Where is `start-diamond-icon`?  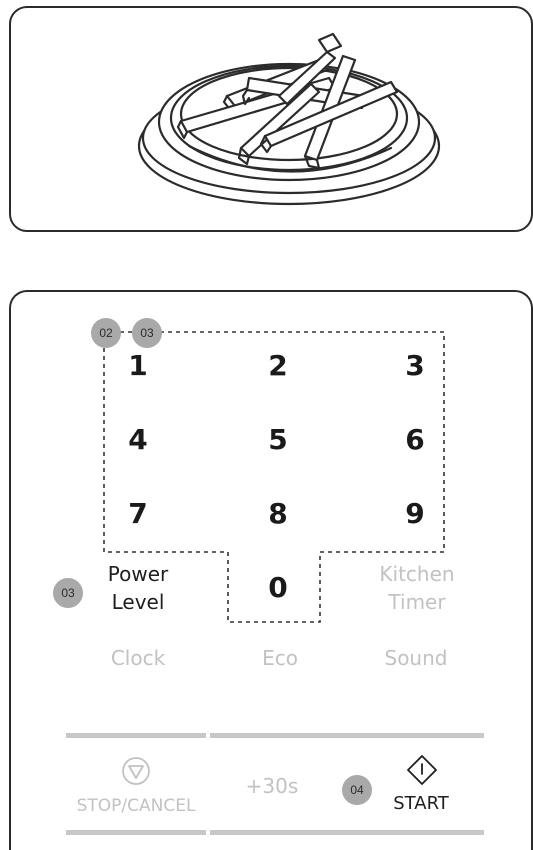 start-diamond-icon is located at coordinates (422, 770).